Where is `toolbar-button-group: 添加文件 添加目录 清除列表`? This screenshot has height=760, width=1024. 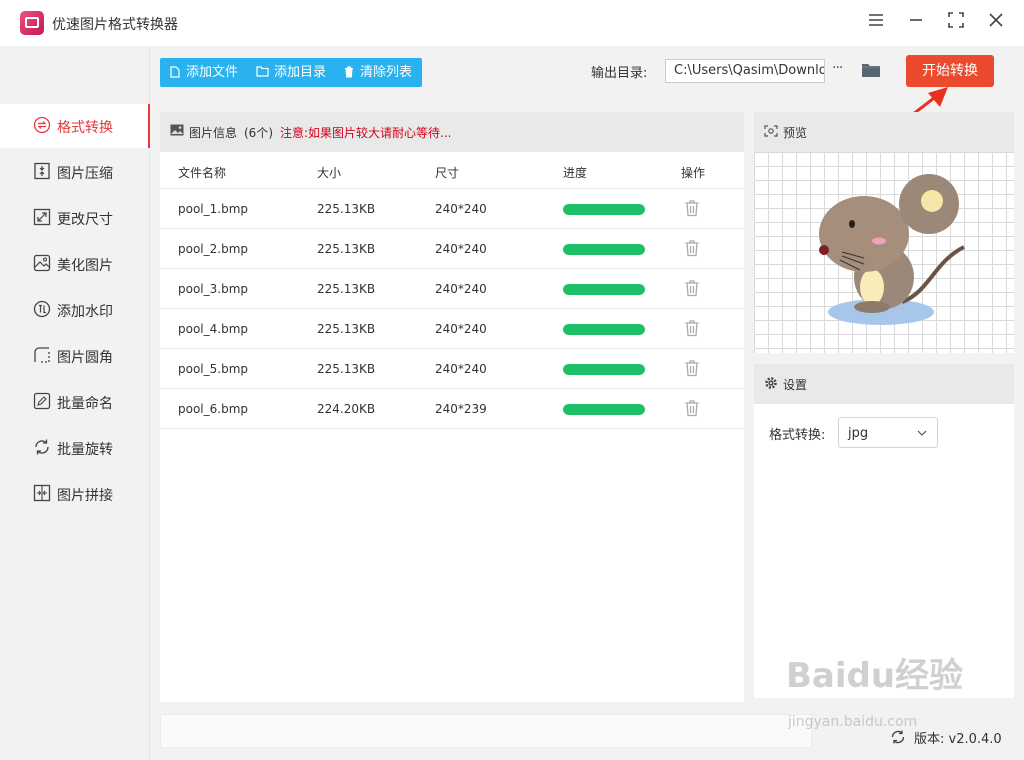
toolbar-button-group: 添加文件 添加目录 清除列表 is located at coordinates (291, 72).